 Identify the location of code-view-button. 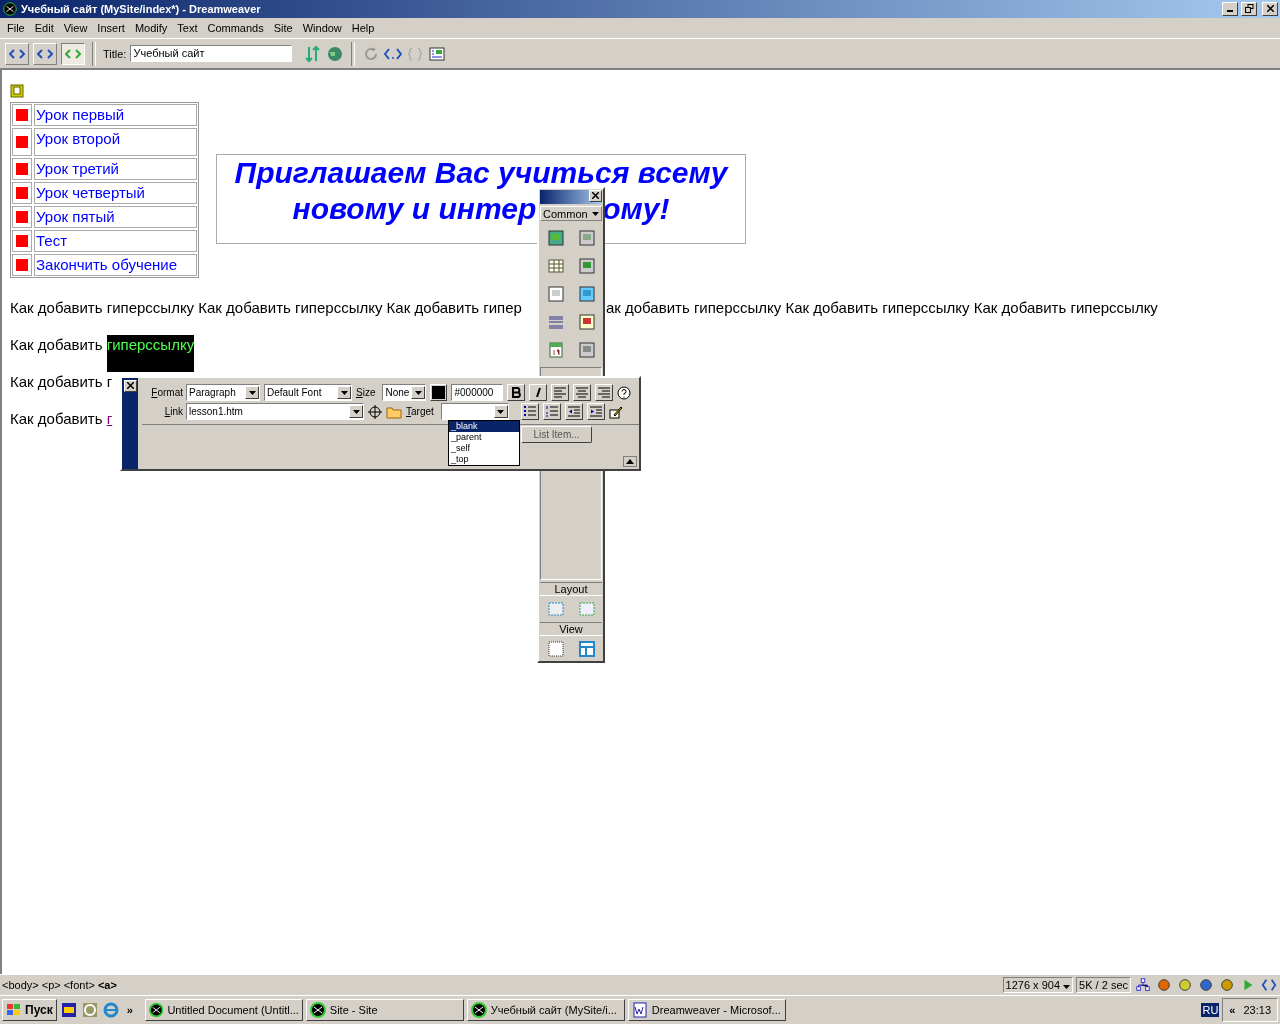
(17, 53).